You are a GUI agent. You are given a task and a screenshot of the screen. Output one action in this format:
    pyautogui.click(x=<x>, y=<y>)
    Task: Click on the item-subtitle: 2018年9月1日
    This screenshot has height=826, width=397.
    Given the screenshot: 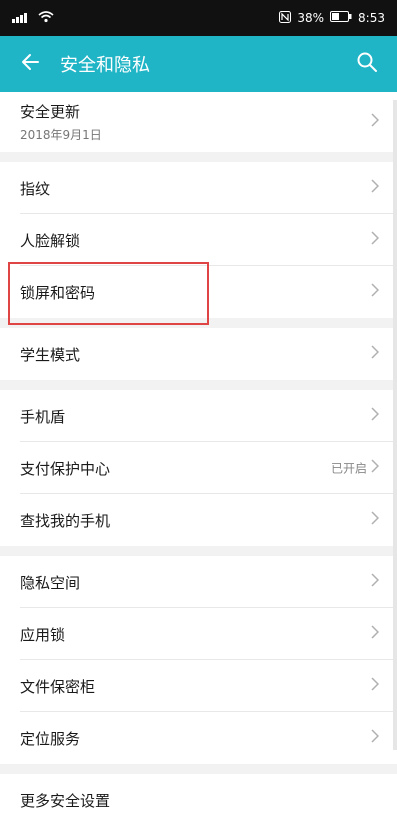 What is the action you would take?
    pyautogui.click(x=61, y=135)
    